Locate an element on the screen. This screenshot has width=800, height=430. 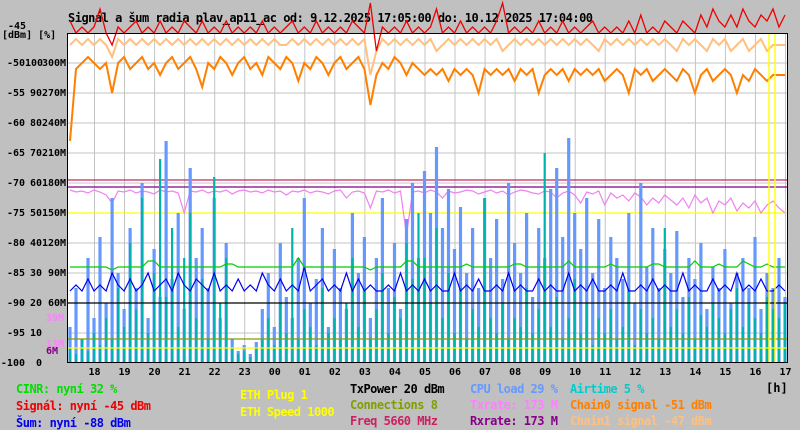
y-axis-row: -55 90 270M is located at coordinates (36, 93).